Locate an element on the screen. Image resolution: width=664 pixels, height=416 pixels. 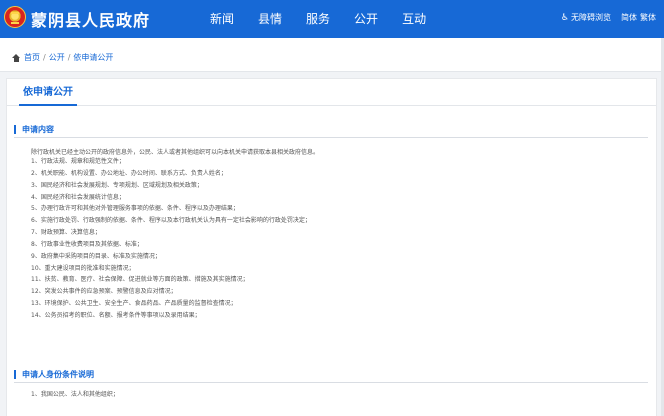
lang-simplified-link: 简体 is located at coordinates (629, 17).